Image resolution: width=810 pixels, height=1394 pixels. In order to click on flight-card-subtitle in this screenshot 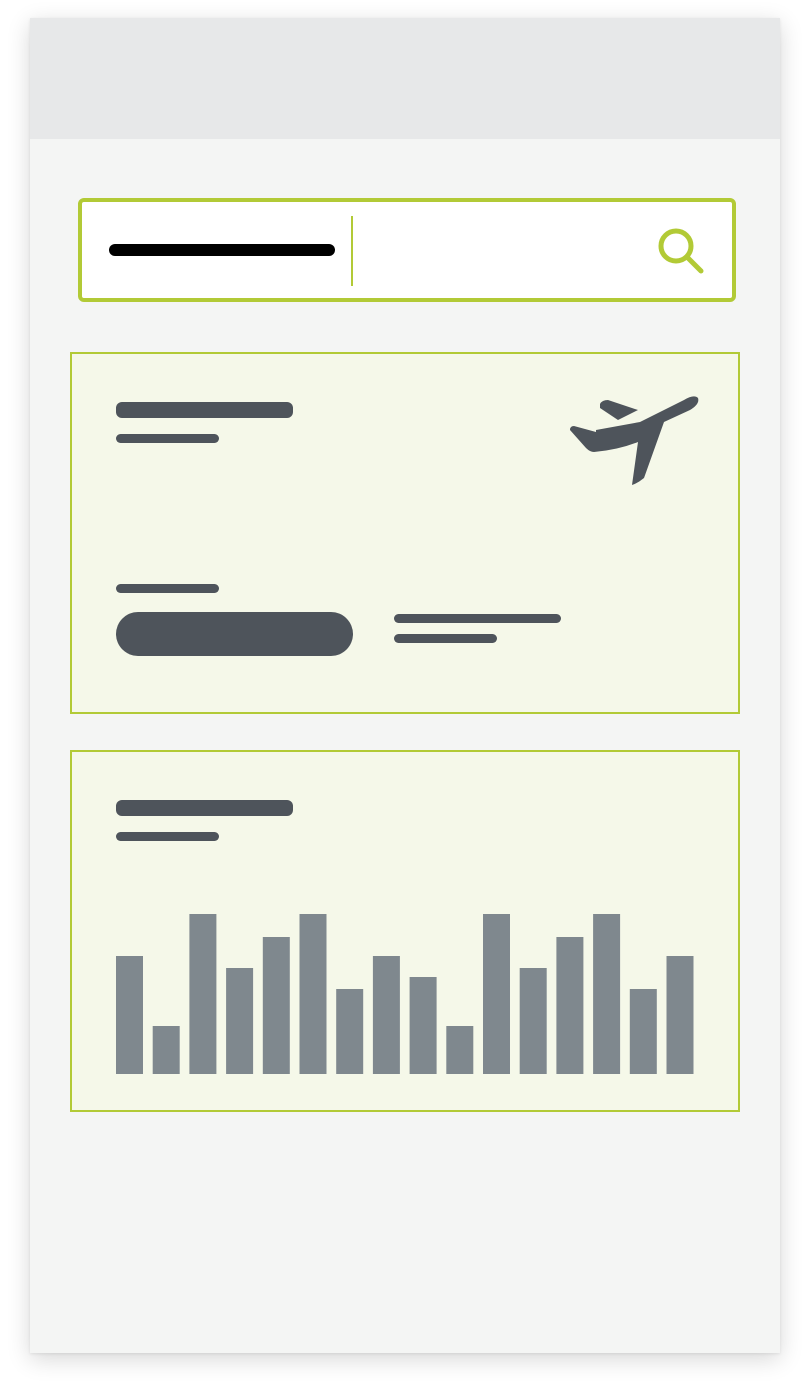, I will do `click(167, 438)`.